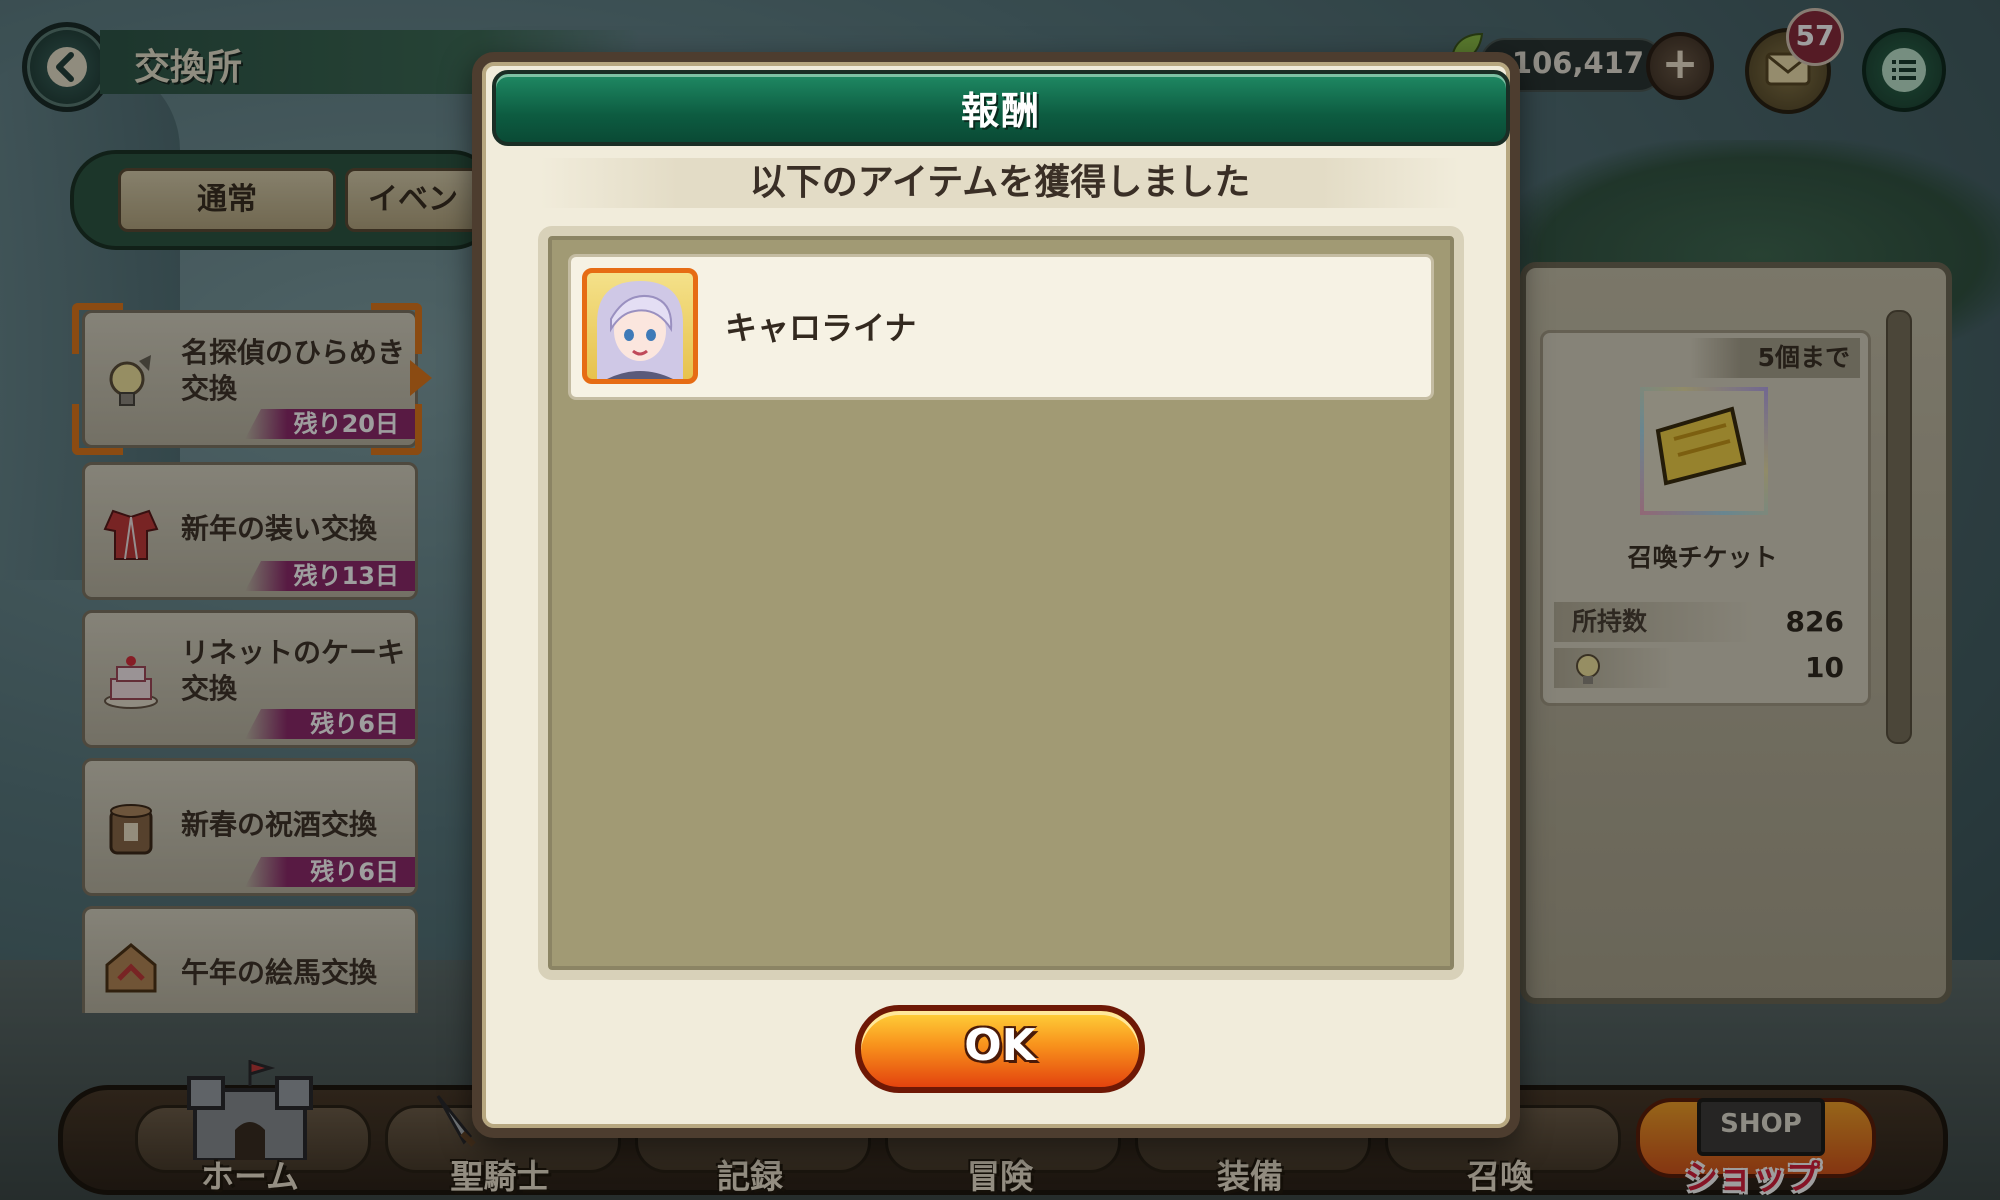 Image resolution: width=2000 pixels, height=1200 pixels. What do you see at coordinates (1000, 111) in the screenshot?
I see `reward-dialog-title: 報酬` at bounding box center [1000, 111].